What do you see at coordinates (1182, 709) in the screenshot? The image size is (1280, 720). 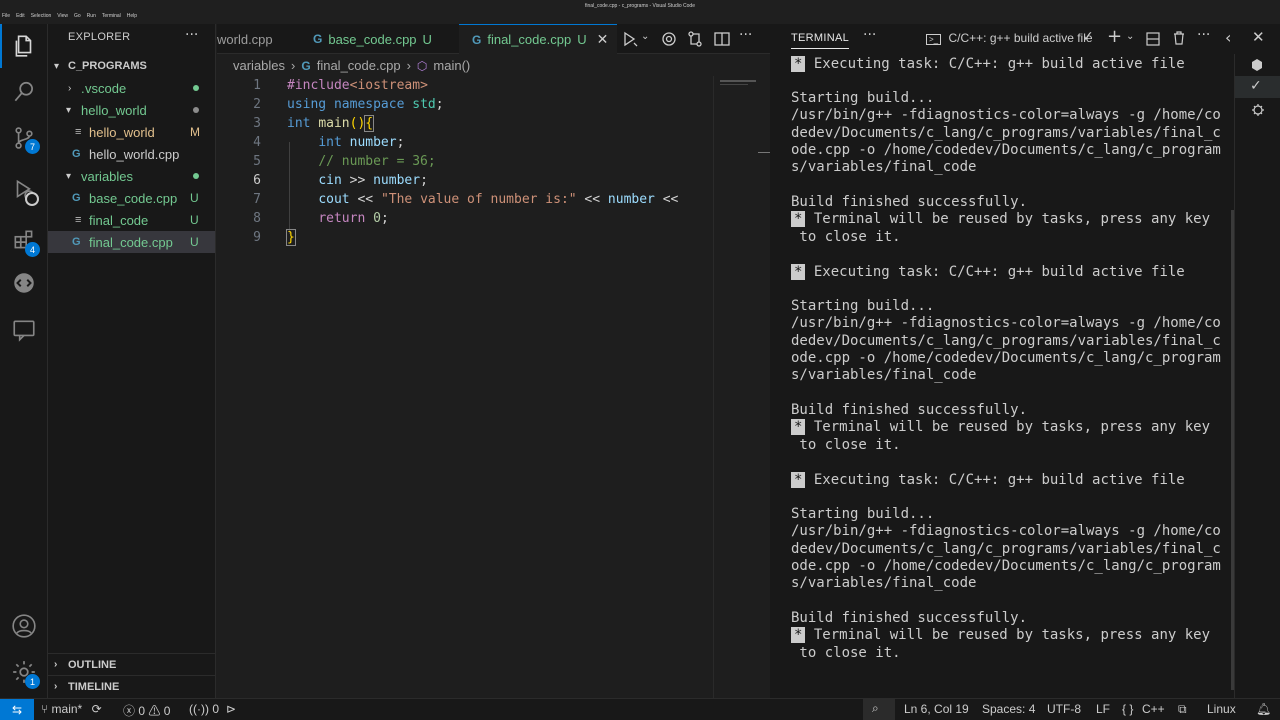 I see `copilot-icon: ⧉` at bounding box center [1182, 709].